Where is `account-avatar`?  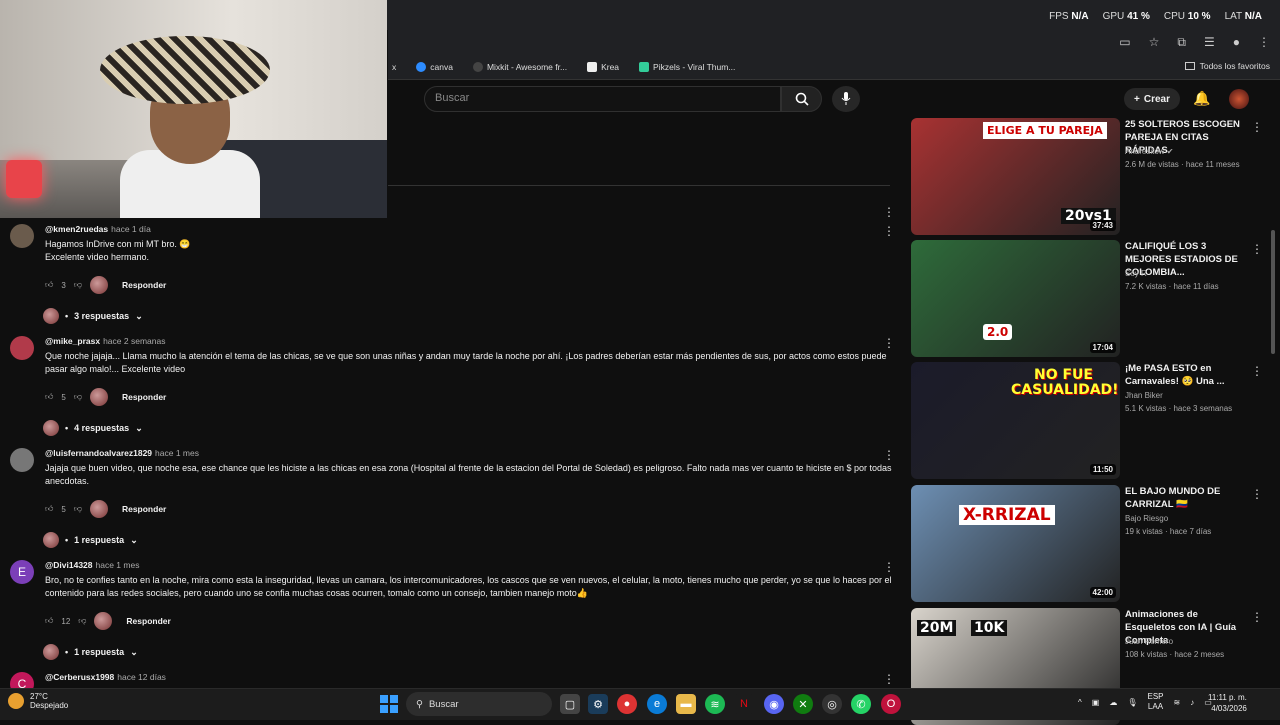 account-avatar is located at coordinates (1239, 99).